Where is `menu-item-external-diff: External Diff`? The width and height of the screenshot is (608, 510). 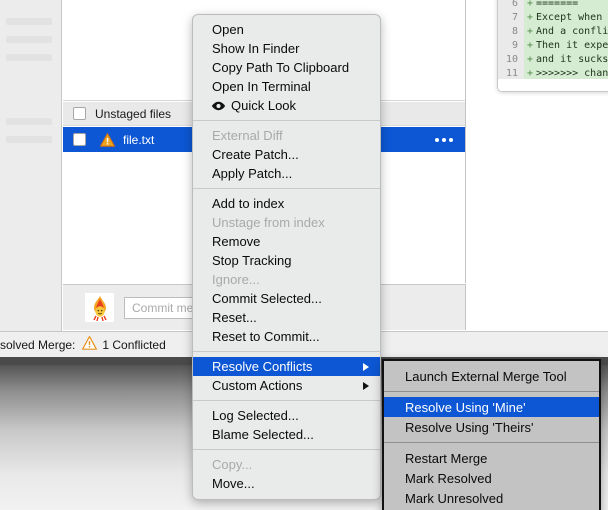 menu-item-external-diff: External Diff is located at coordinates (286, 135).